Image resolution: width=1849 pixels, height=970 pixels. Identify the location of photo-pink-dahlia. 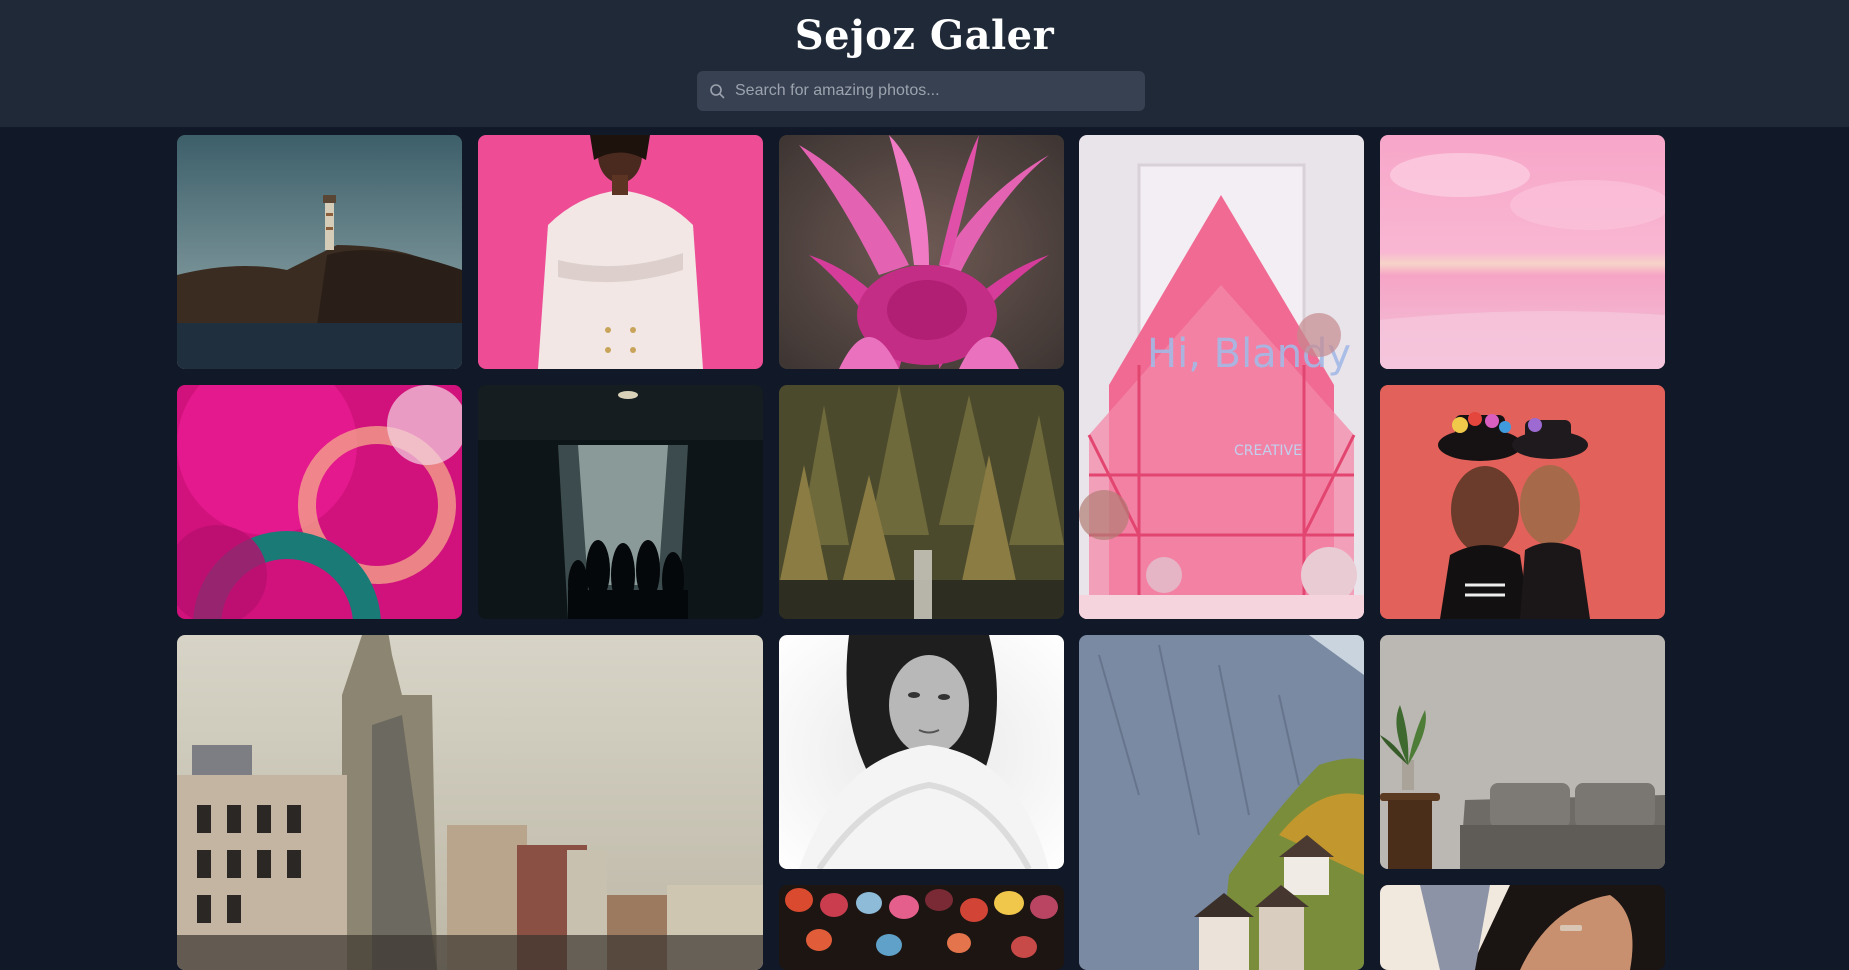
(921, 252).